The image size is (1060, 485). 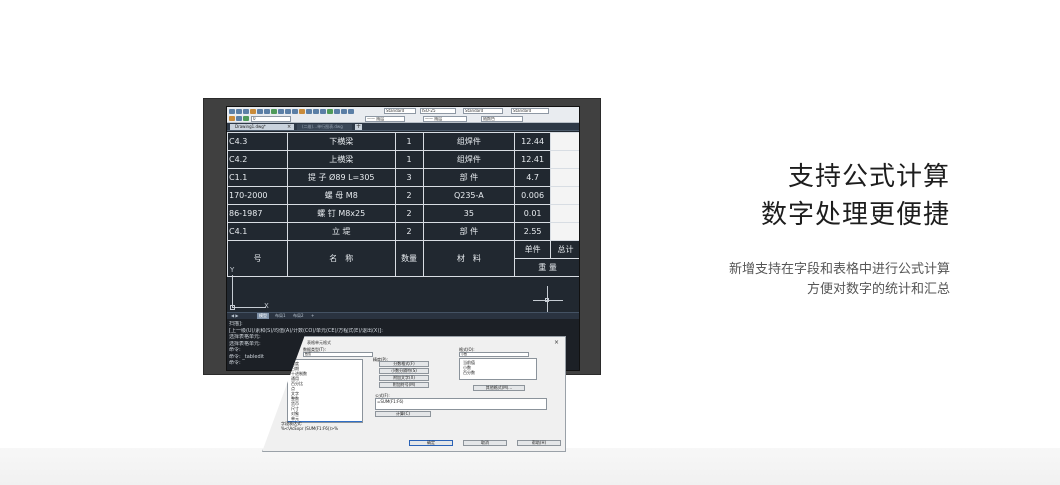 I want to click on zoom-window-icon, so click(x=316, y=111).